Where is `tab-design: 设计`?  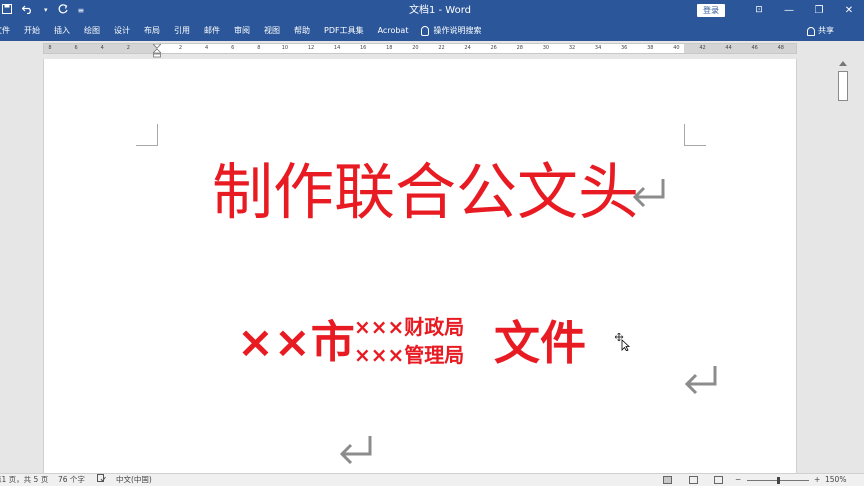 tab-design: 设计 is located at coordinates (122, 31).